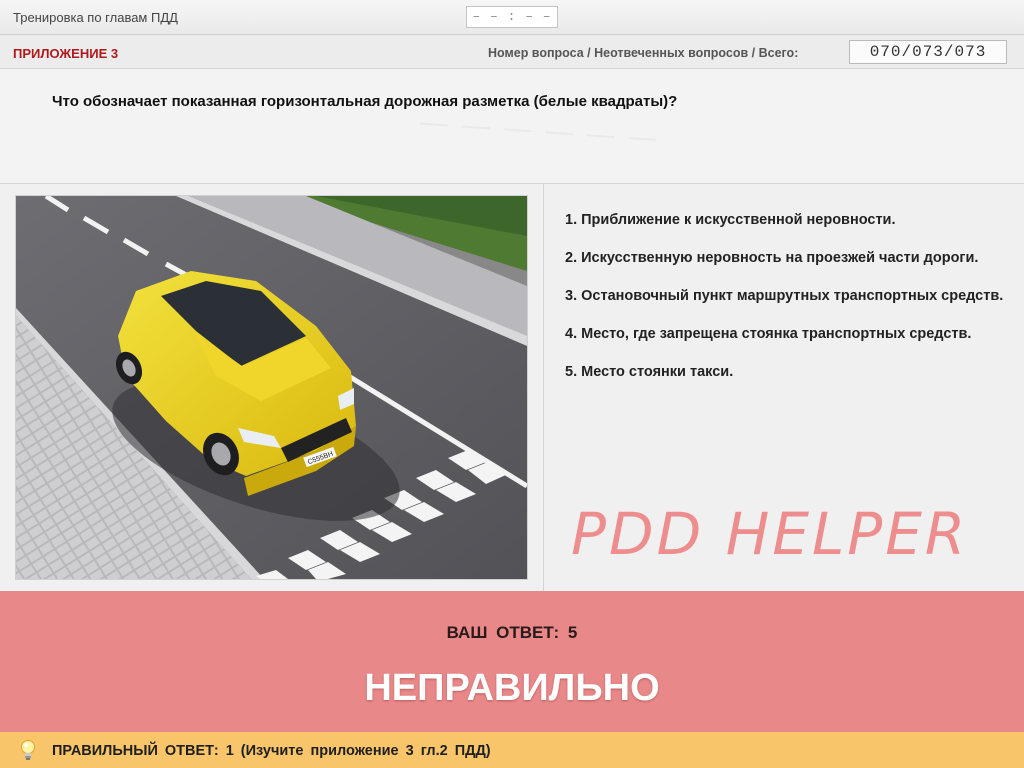  What do you see at coordinates (543, 387) in the screenshot?
I see `content-divider` at bounding box center [543, 387].